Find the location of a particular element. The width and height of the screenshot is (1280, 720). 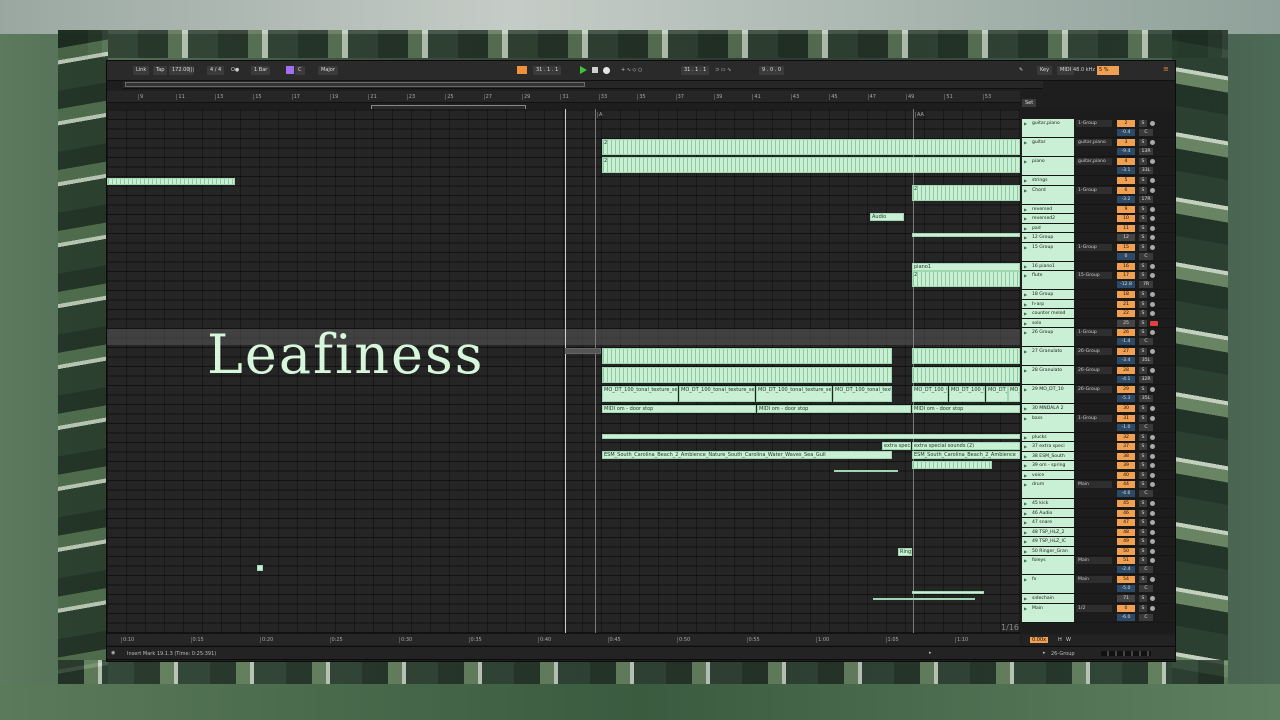

link-button: Link is located at coordinates (141, 70).